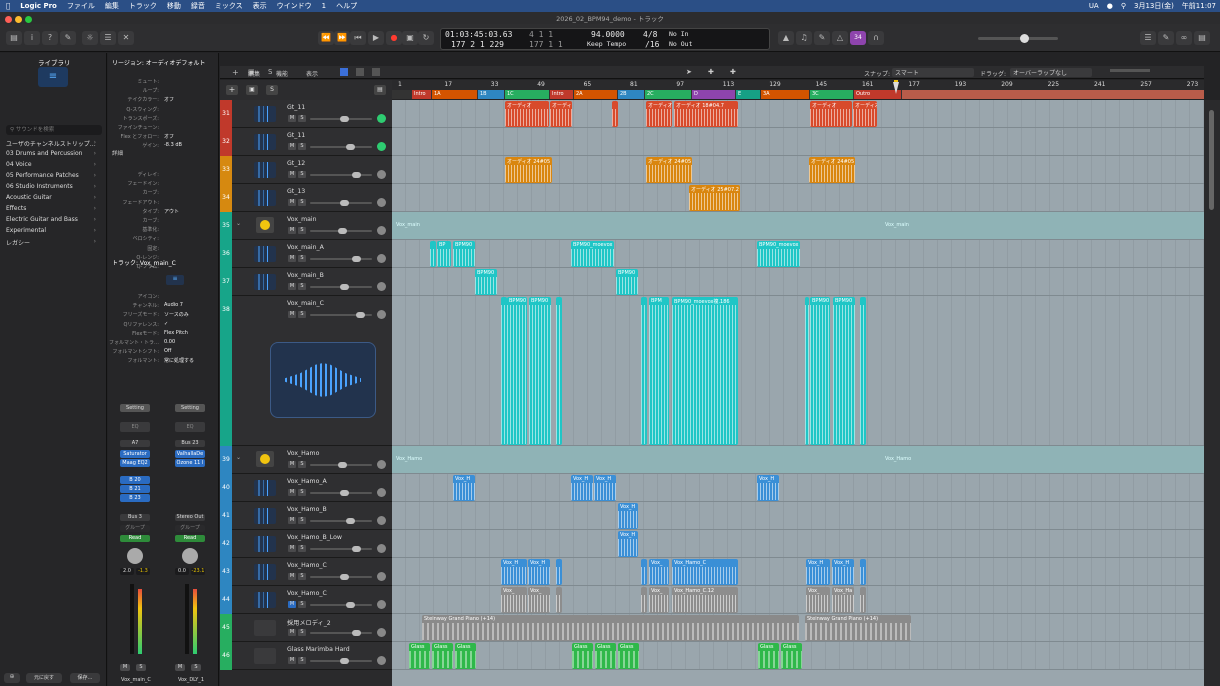 The height and width of the screenshot is (686, 1220). I want to click on track-name: Vox_main_A, so click(305, 247).